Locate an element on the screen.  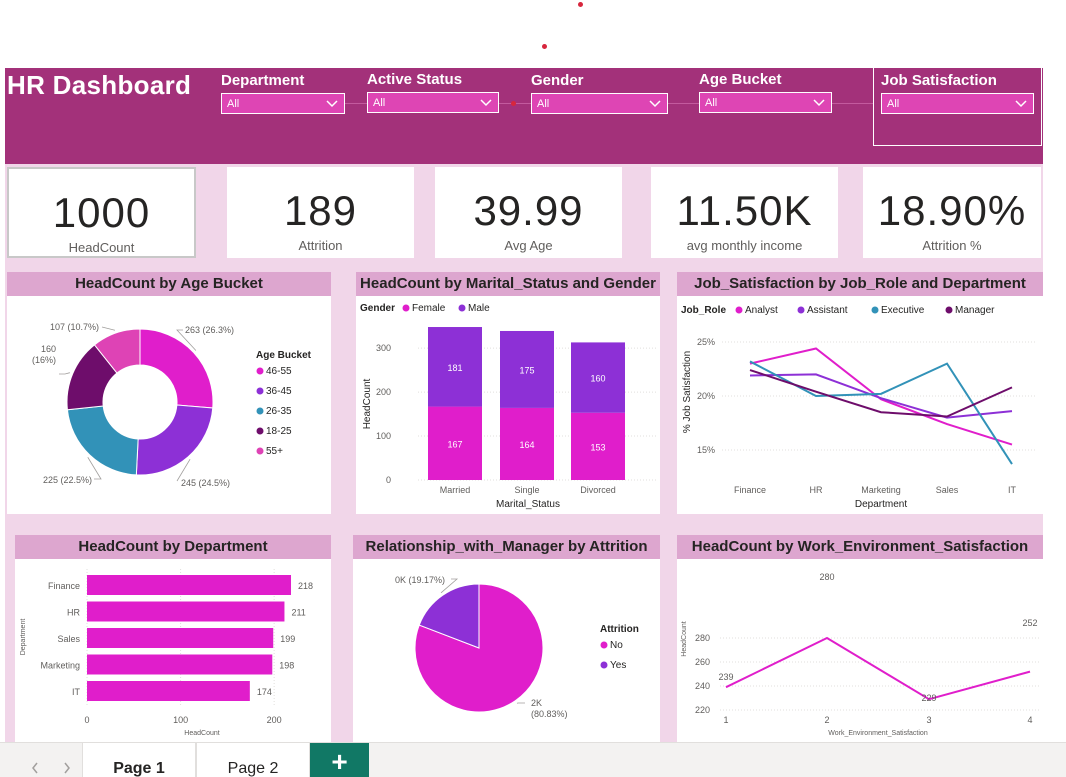
data-label: 252 is located at coordinates (1029, 623).